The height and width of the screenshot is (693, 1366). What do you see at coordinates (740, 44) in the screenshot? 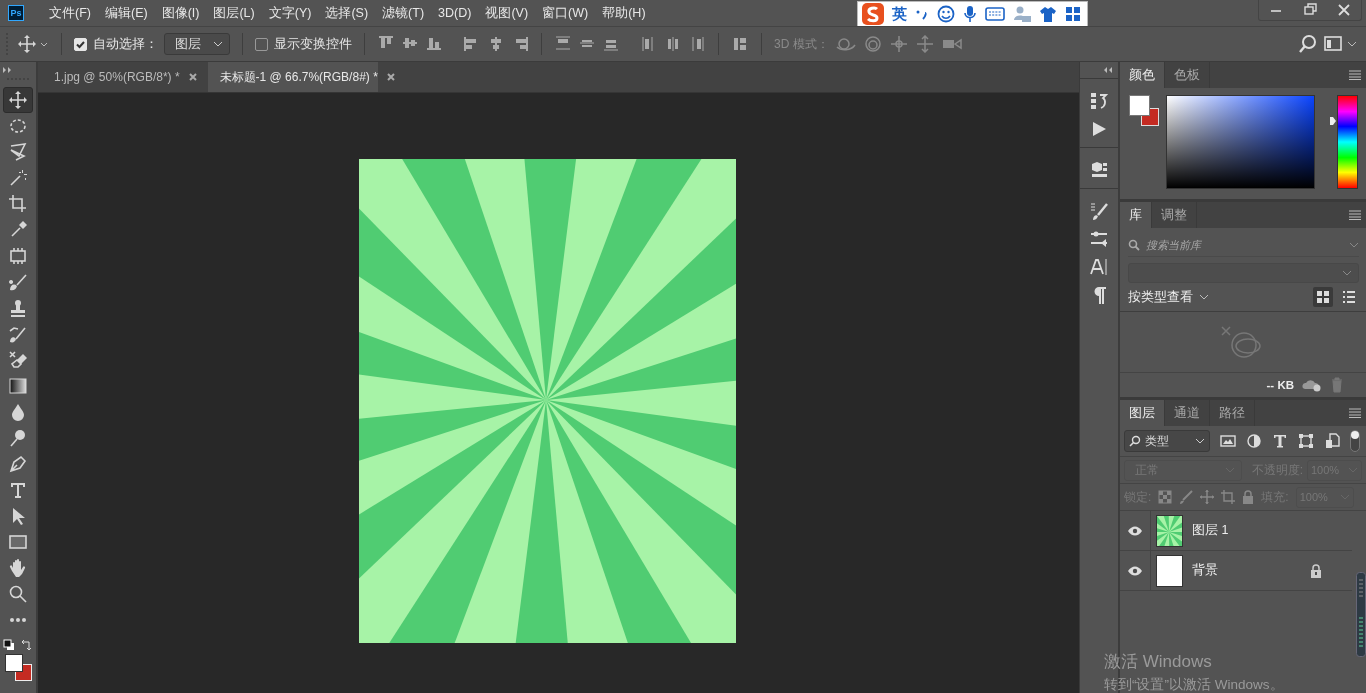
I see `auto-align-icon` at bounding box center [740, 44].